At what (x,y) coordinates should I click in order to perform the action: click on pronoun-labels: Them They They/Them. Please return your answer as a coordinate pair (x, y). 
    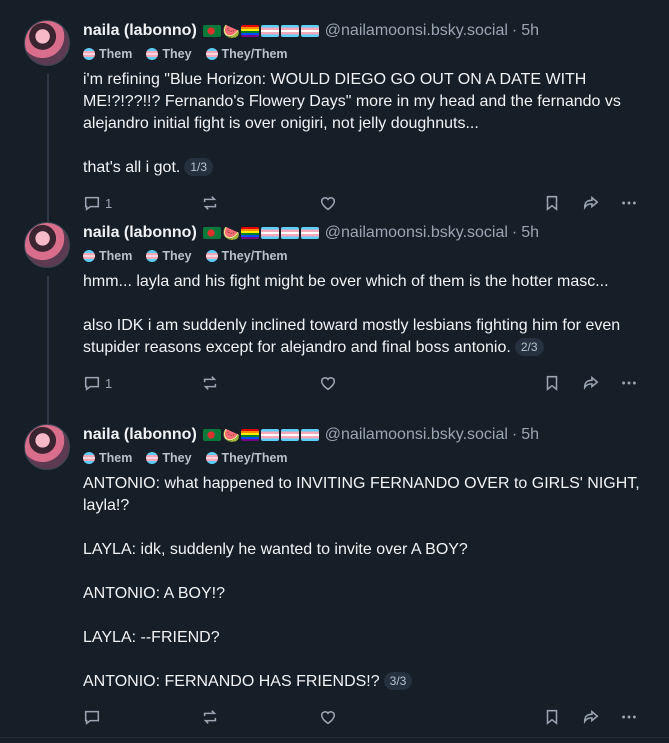
    Looking at the image, I should click on (368, 458).